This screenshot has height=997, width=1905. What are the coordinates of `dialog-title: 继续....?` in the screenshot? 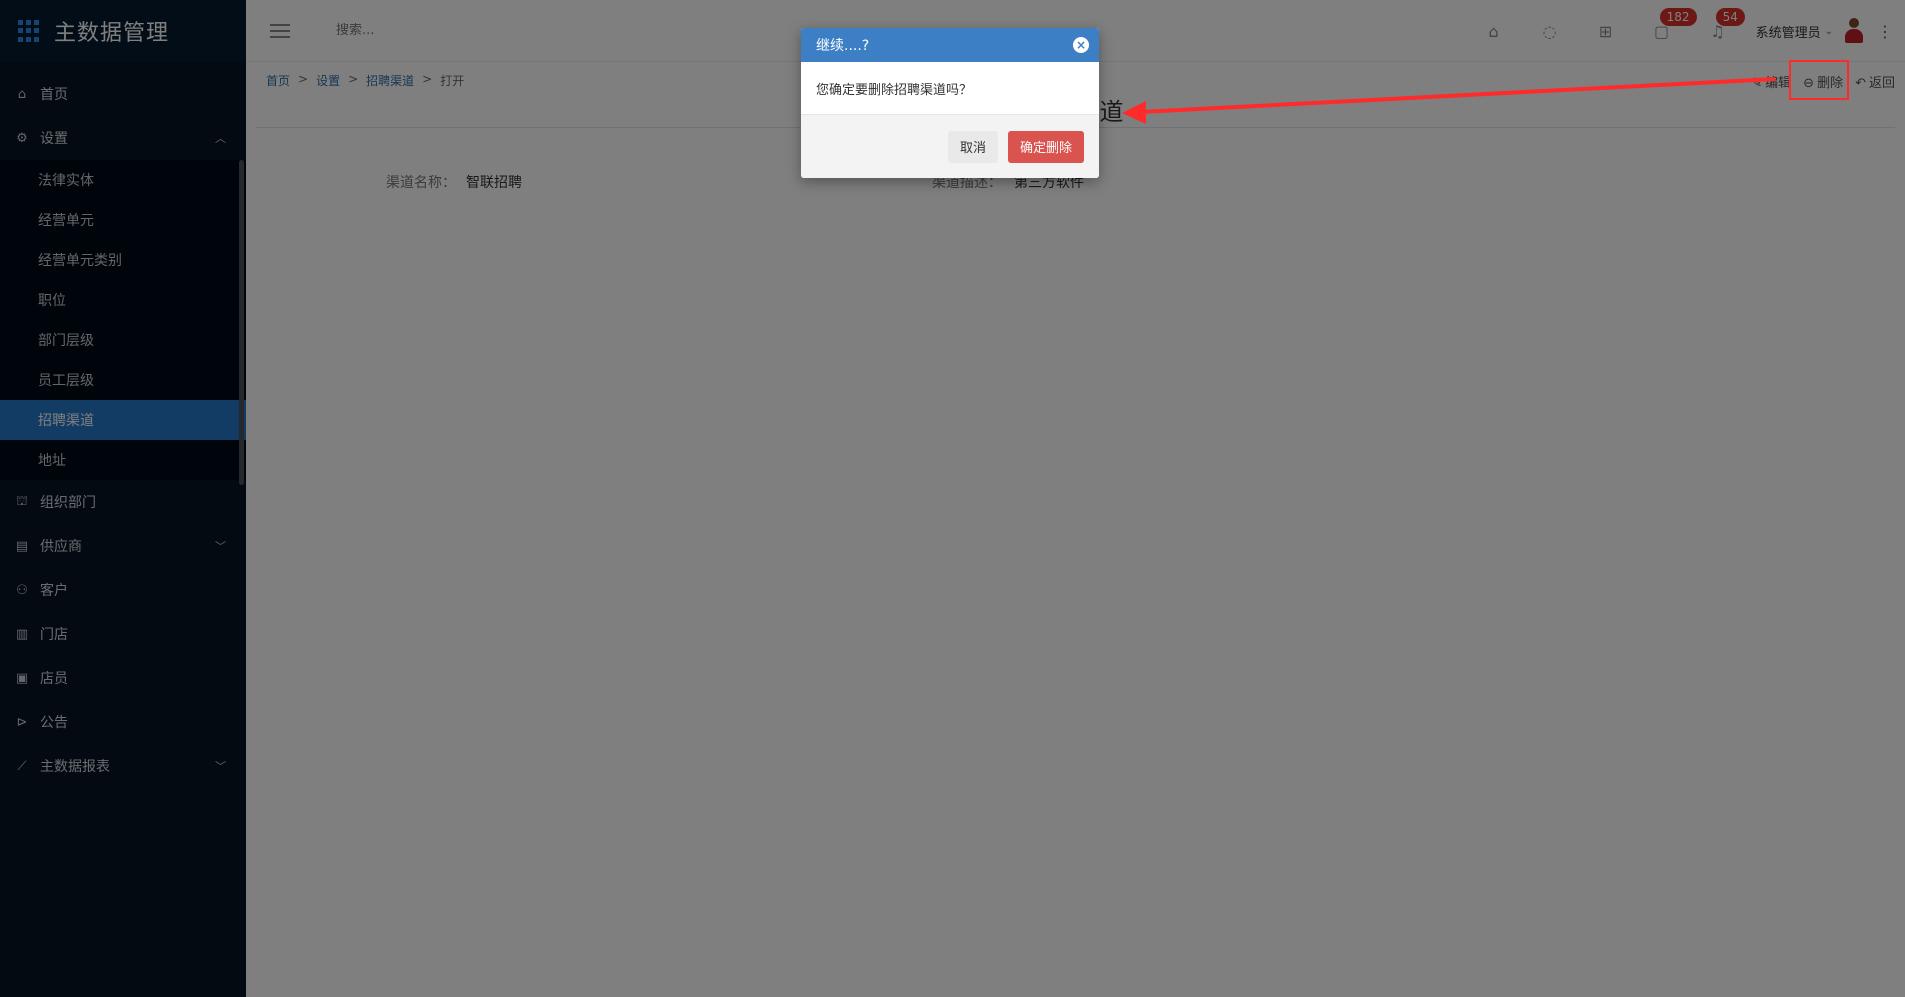 It's located at (843, 46).